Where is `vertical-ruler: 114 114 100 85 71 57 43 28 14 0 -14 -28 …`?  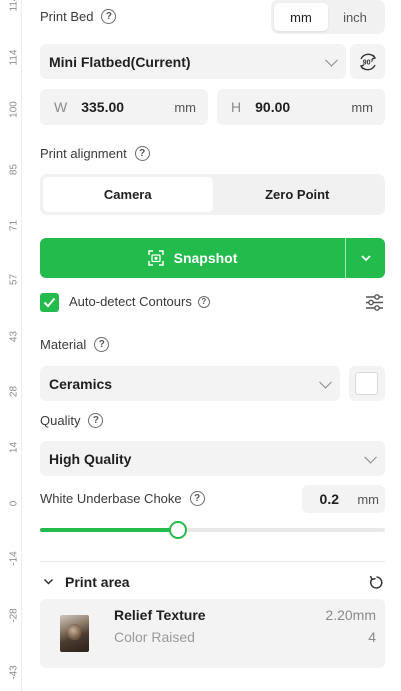 vertical-ruler: 114 114 100 85 71 57 43 28 14 0 -14 -28 … is located at coordinates (11, 345).